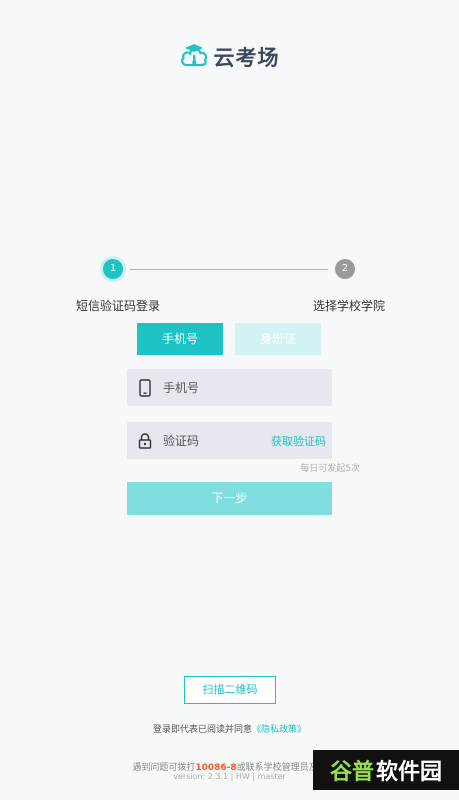 This screenshot has width=459, height=800. What do you see at coordinates (351, 772) in the screenshot?
I see `watermark-part-1: 谷普` at bounding box center [351, 772].